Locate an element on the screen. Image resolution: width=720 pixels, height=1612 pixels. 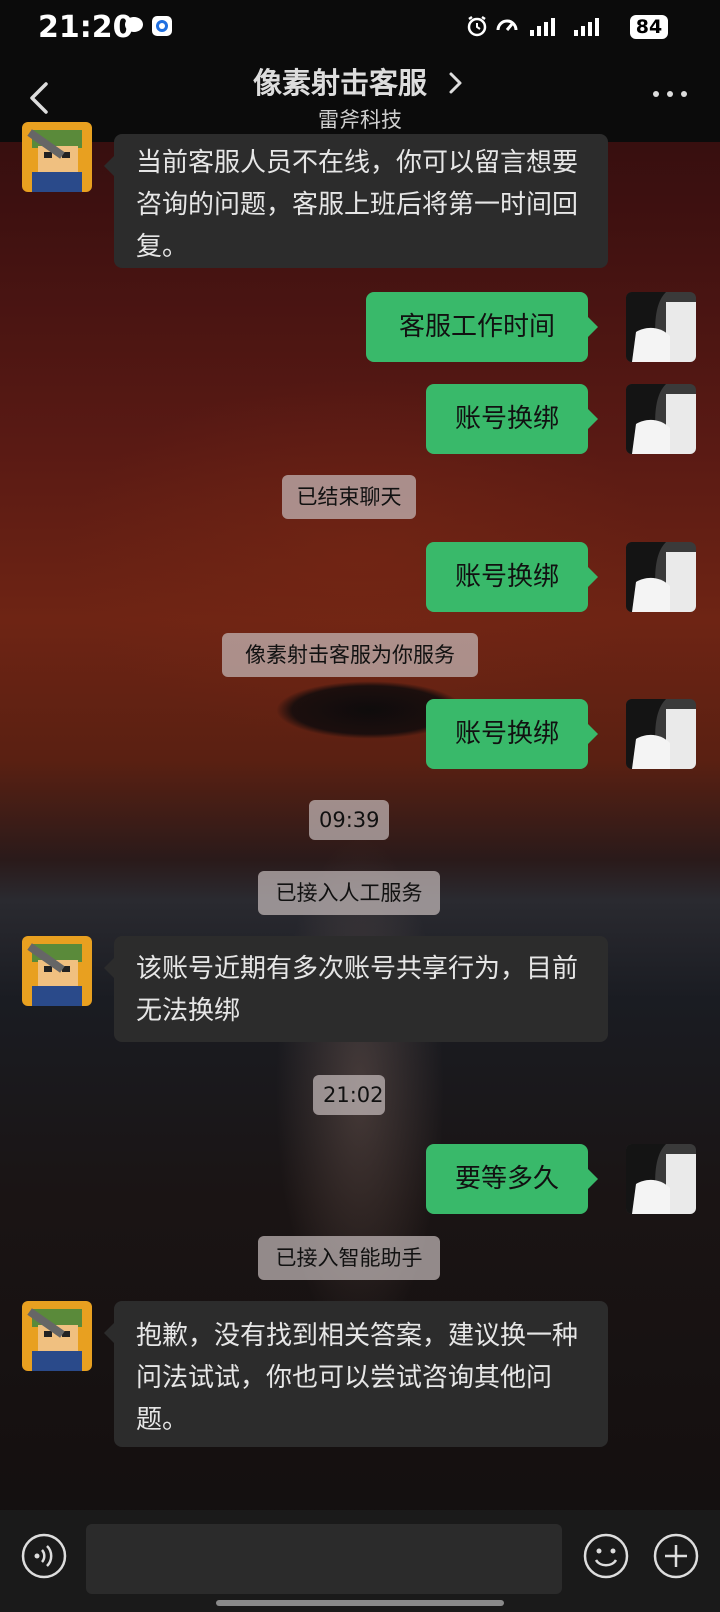
timestamp: 09:39 is located at coordinates (349, 820).